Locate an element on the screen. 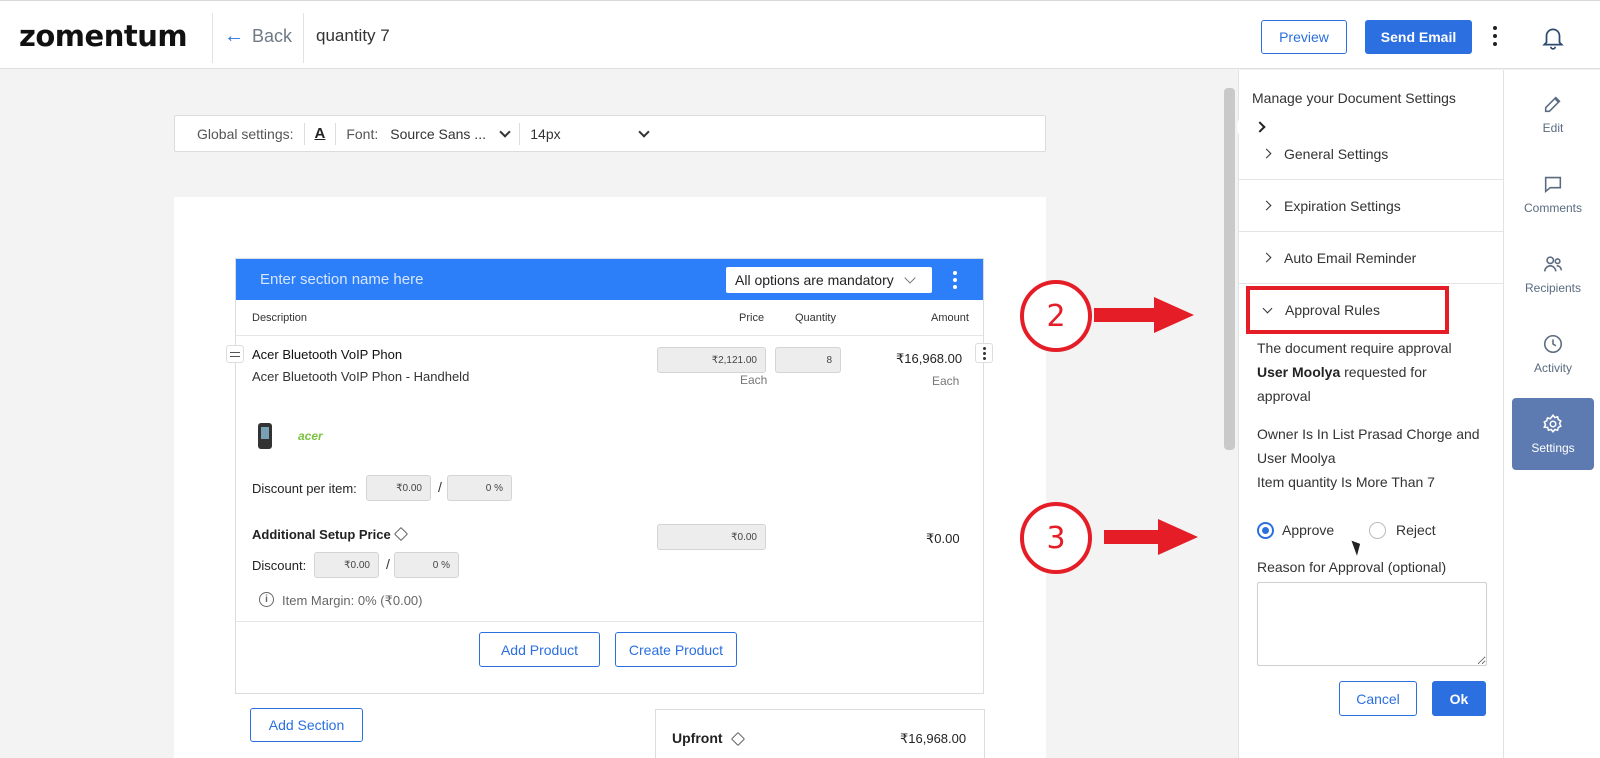 Image resolution: width=1600 pixels, height=758 pixels. rule-line-2: User Moolya is located at coordinates (1296, 458).